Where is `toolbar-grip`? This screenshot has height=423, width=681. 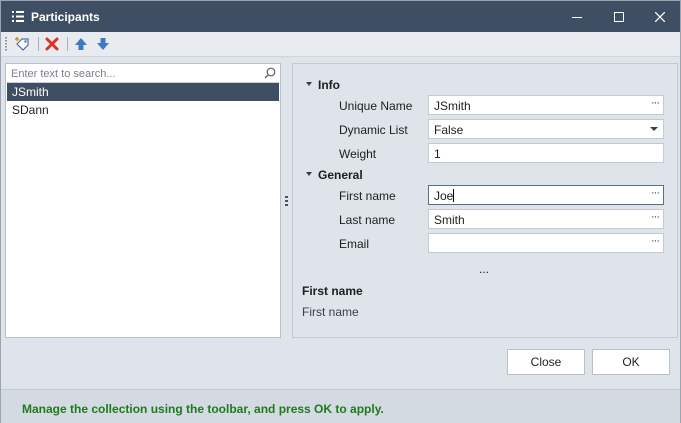
toolbar-grip is located at coordinates (6, 44).